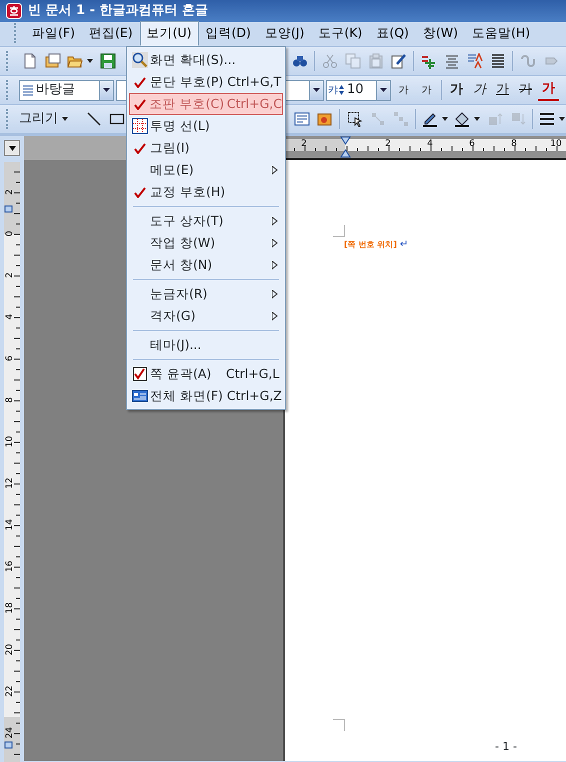 Image resolution: width=566 pixels, height=762 pixels. What do you see at coordinates (340, 33) in the screenshot?
I see `menu-item: 도구(K)` at bounding box center [340, 33].